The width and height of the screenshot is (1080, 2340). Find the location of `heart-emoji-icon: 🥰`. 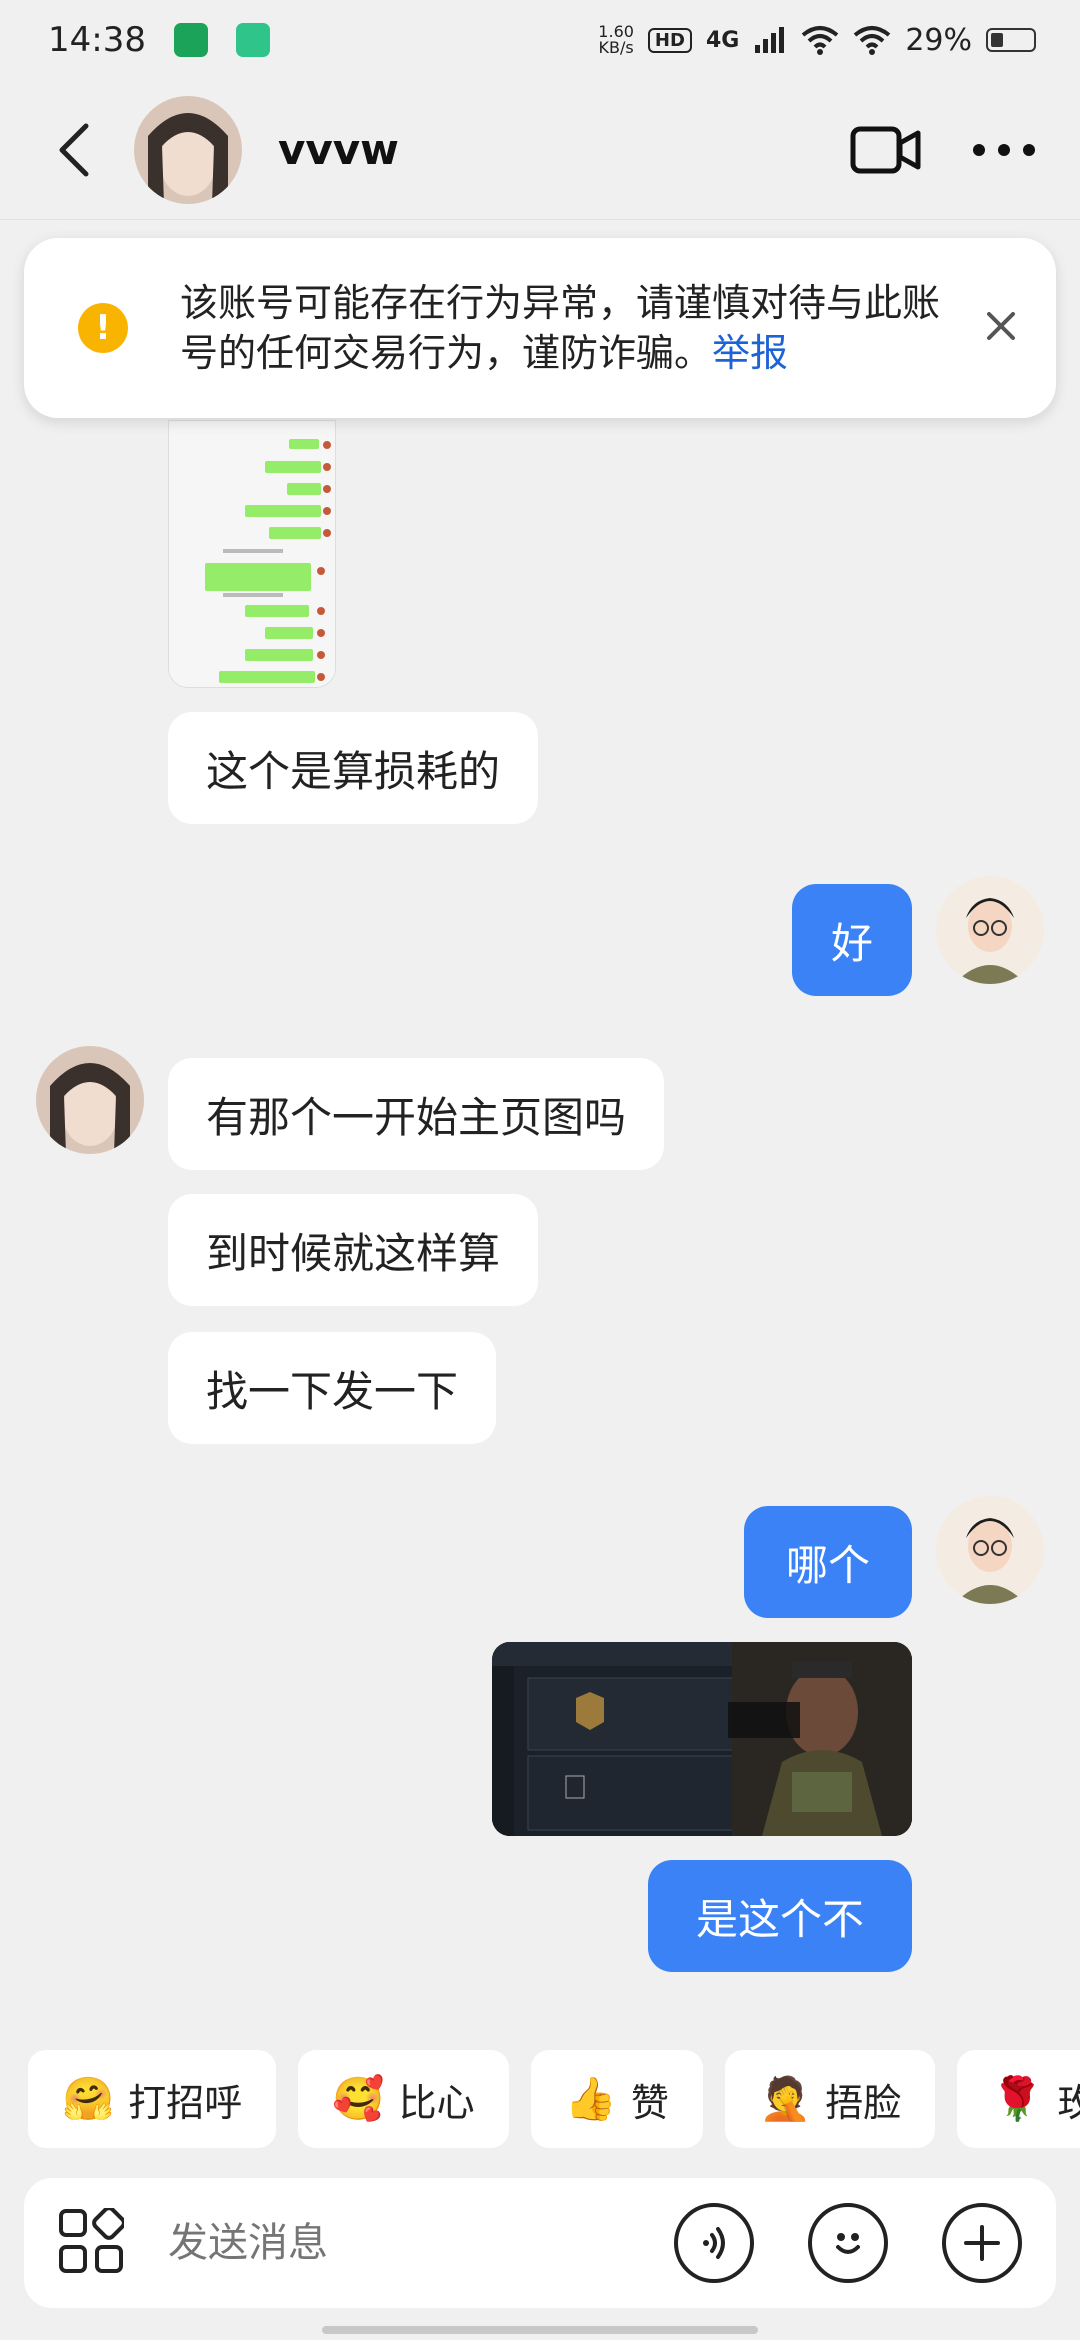

heart-emoji-icon: 🥰 is located at coordinates (358, 2098).